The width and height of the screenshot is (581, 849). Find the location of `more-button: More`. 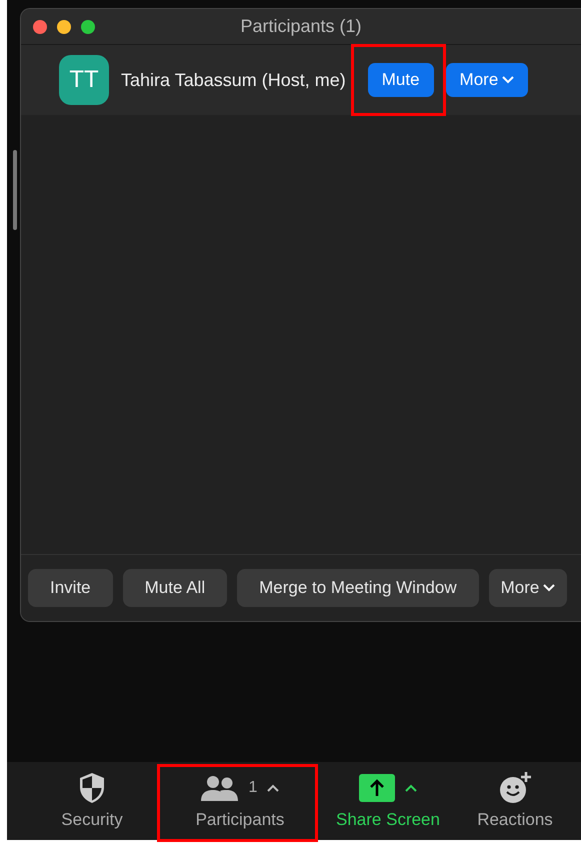

more-button: More is located at coordinates (487, 80).